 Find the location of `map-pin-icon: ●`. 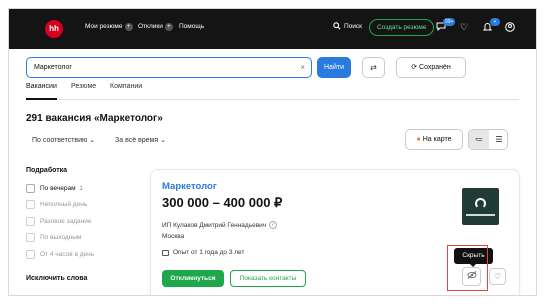

map-pin-icon: ● is located at coordinates (418, 139).